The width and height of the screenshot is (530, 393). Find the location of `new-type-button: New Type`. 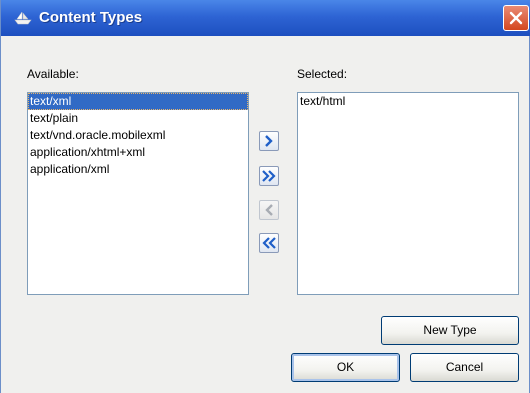

new-type-button: New Type is located at coordinates (450, 330).